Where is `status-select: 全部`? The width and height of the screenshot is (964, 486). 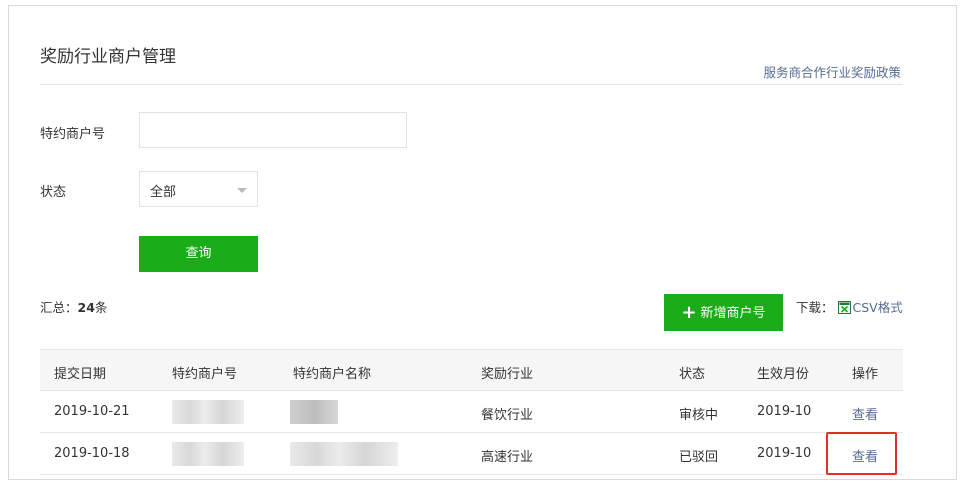
status-select: 全部 is located at coordinates (198, 189).